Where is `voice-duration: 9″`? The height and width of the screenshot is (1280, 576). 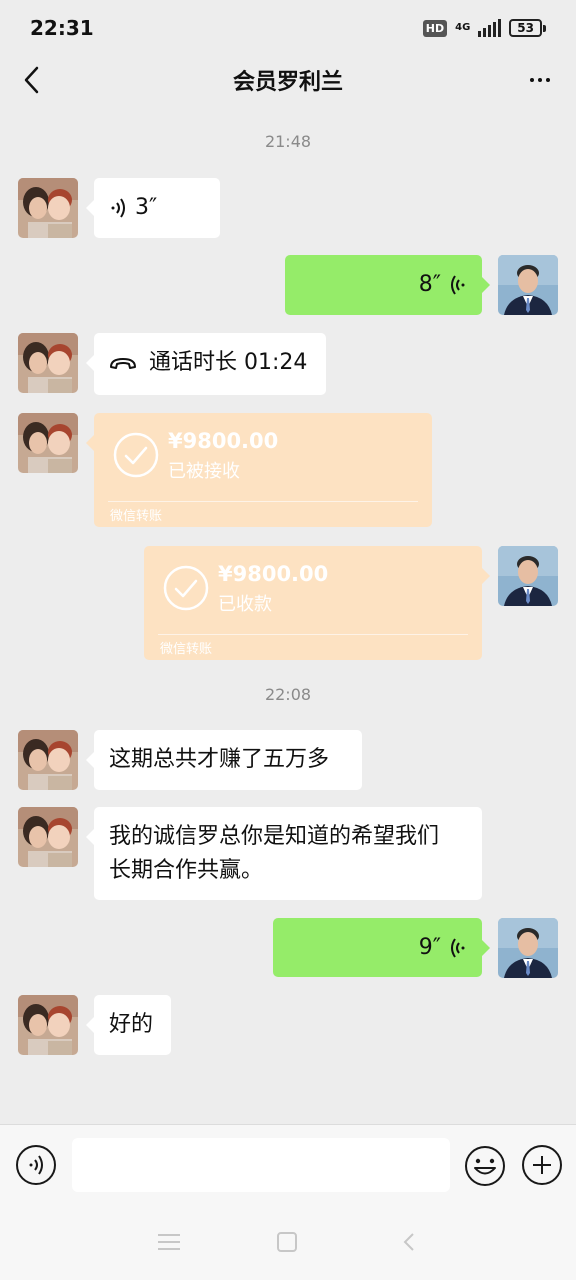
voice-duration: 9″ is located at coordinates (429, 947).